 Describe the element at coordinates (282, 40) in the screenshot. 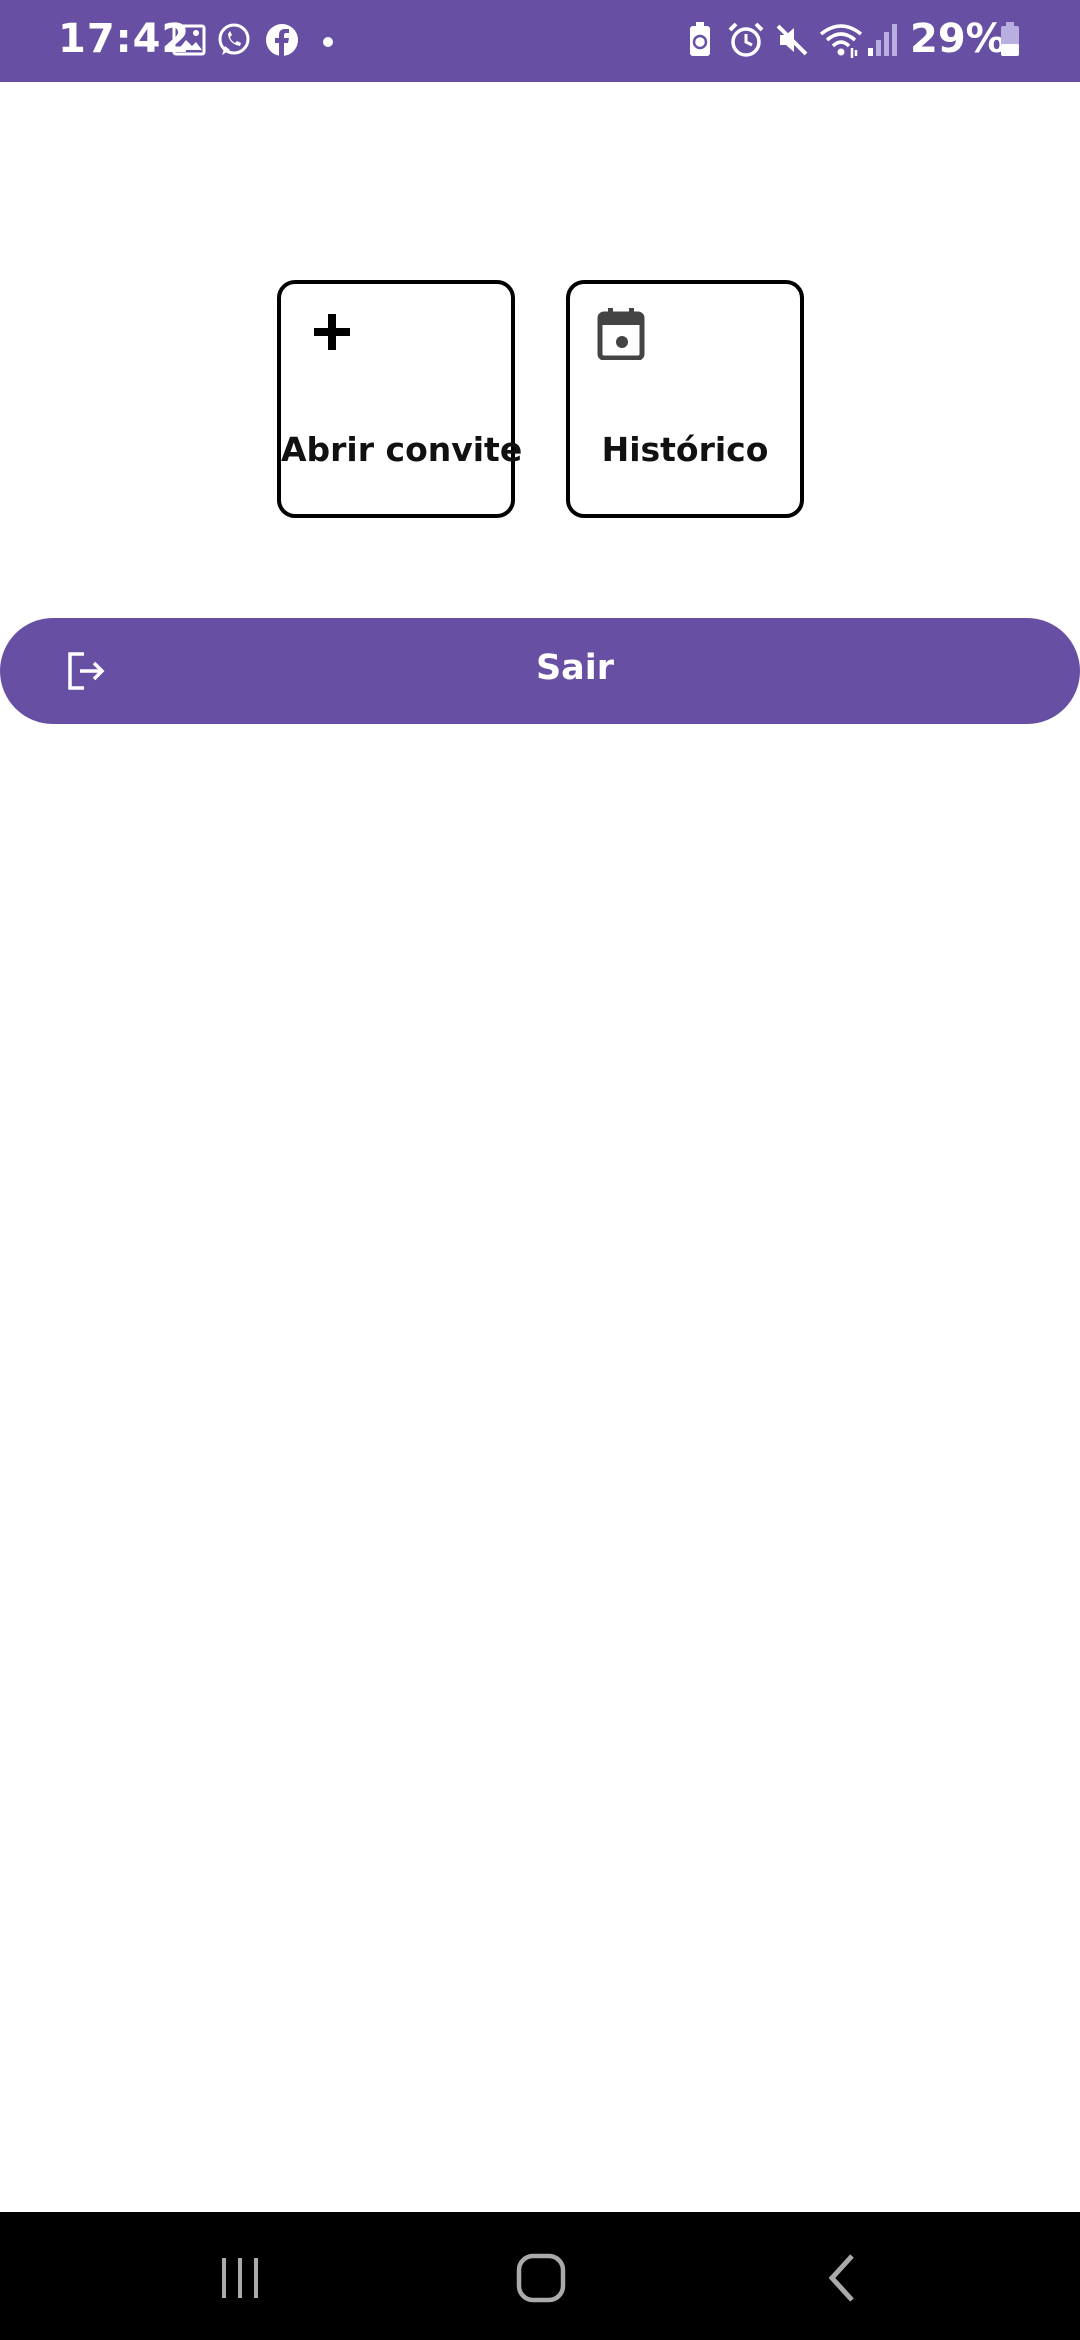

I see `facebook-icon` at that location.